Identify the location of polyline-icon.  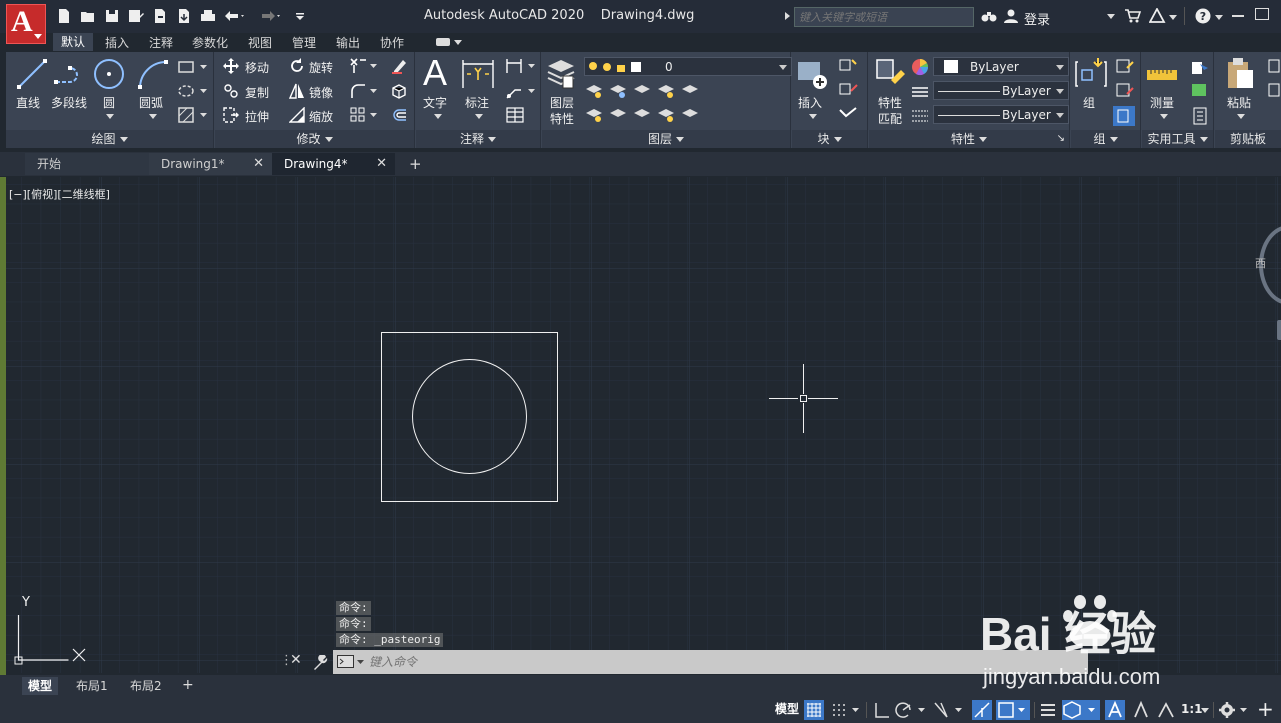
(71, 74).